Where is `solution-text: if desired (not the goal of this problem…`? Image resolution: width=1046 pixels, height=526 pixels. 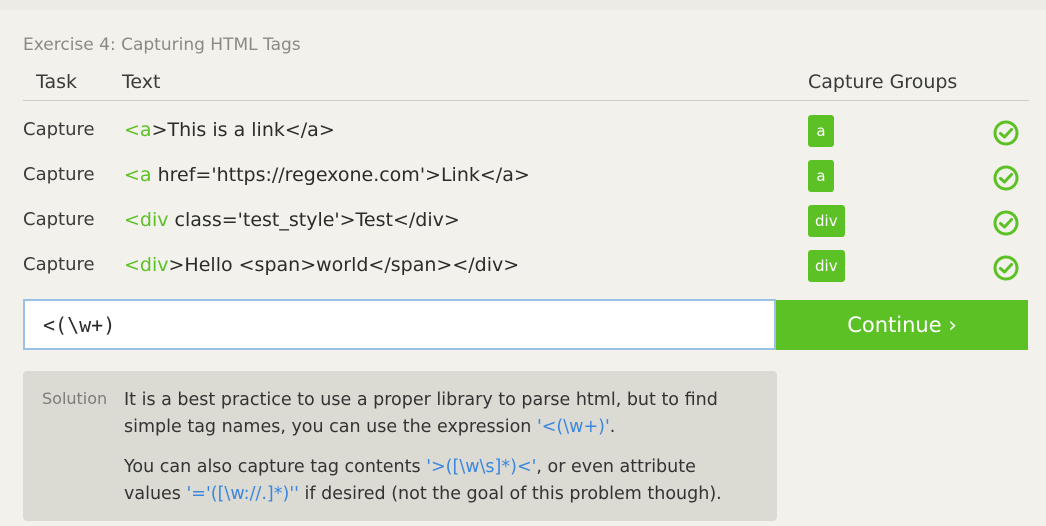 solution-text: if desired (not the goal of this problem… is located at coordinates (510, 494).